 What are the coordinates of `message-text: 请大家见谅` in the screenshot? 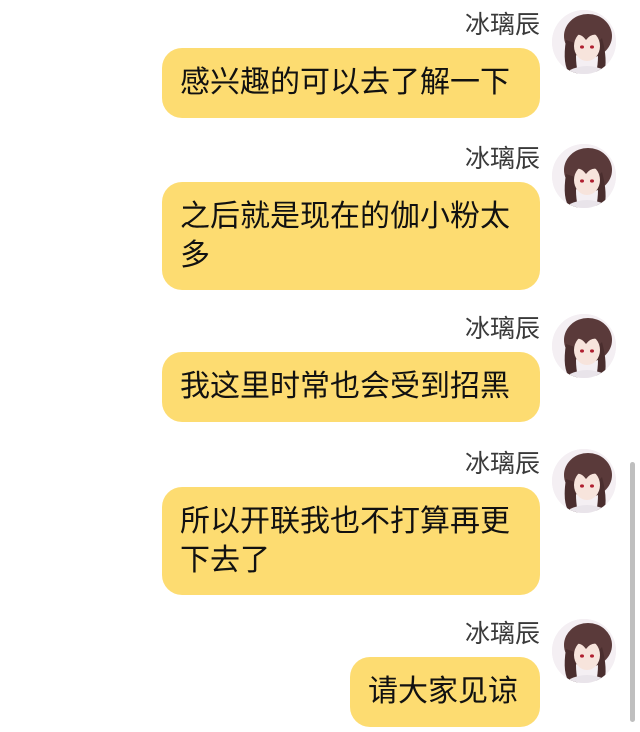 It's located at (443, 691).